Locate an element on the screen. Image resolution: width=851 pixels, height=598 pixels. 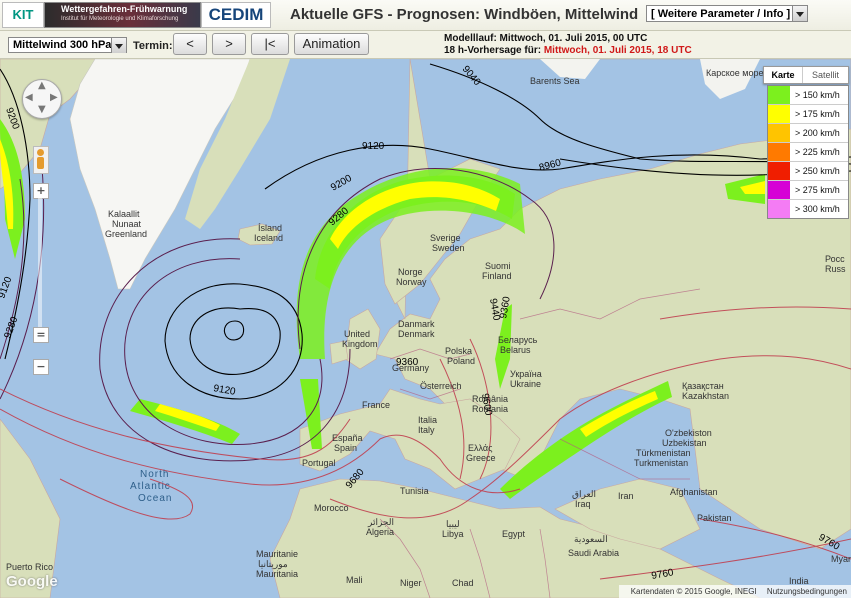
legend-label: > 225 km/h is located at coordinates (817, 152).